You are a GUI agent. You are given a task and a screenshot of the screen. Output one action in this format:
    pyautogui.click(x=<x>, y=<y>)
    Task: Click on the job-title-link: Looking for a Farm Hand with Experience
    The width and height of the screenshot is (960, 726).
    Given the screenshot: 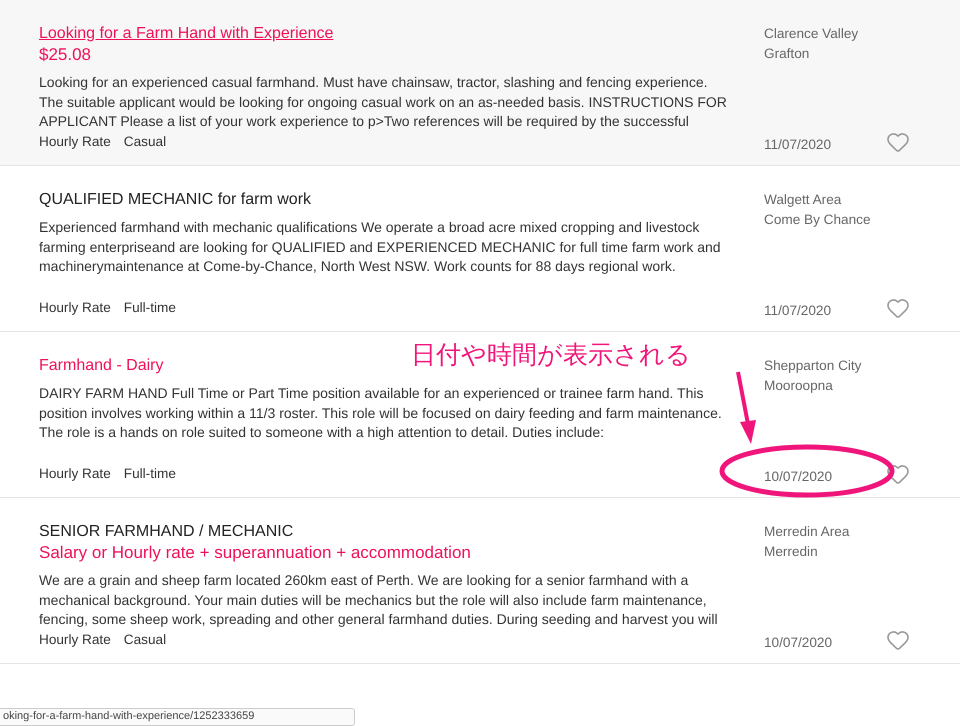 What is the action you would take?
    pyautogui.click(x=186, y=34)
    